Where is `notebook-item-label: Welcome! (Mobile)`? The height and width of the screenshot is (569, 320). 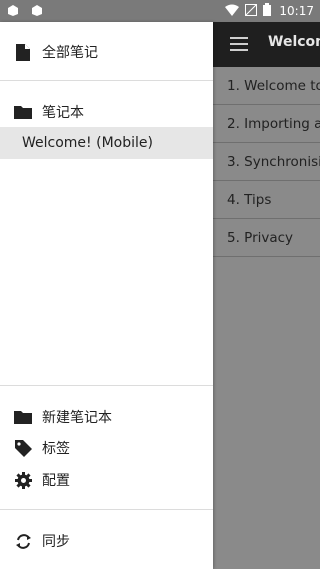
notebook-item-label: Welcome! (Mobile) is located at coordinates (87, 143).